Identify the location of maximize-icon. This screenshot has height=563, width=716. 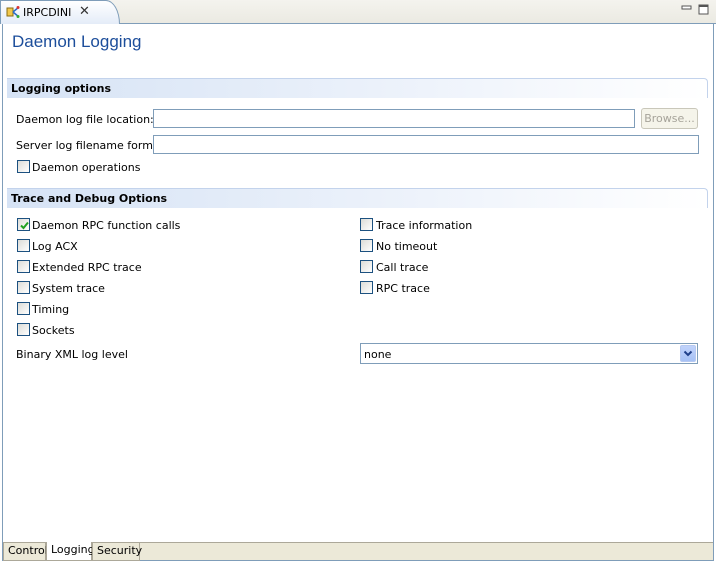
(704, 10).